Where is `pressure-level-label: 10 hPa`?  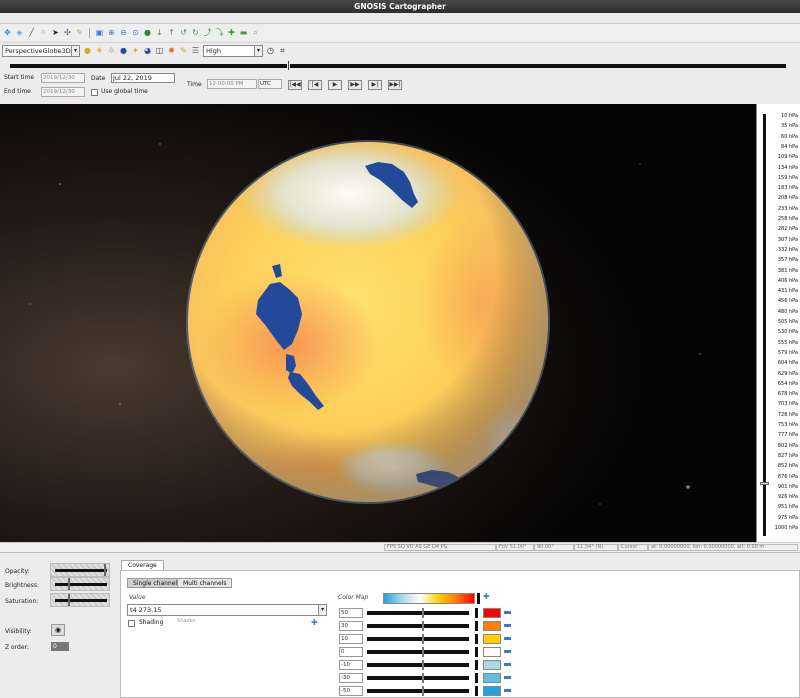
pressure-level-label: 10 hPa is located at coordinates (789, 116).